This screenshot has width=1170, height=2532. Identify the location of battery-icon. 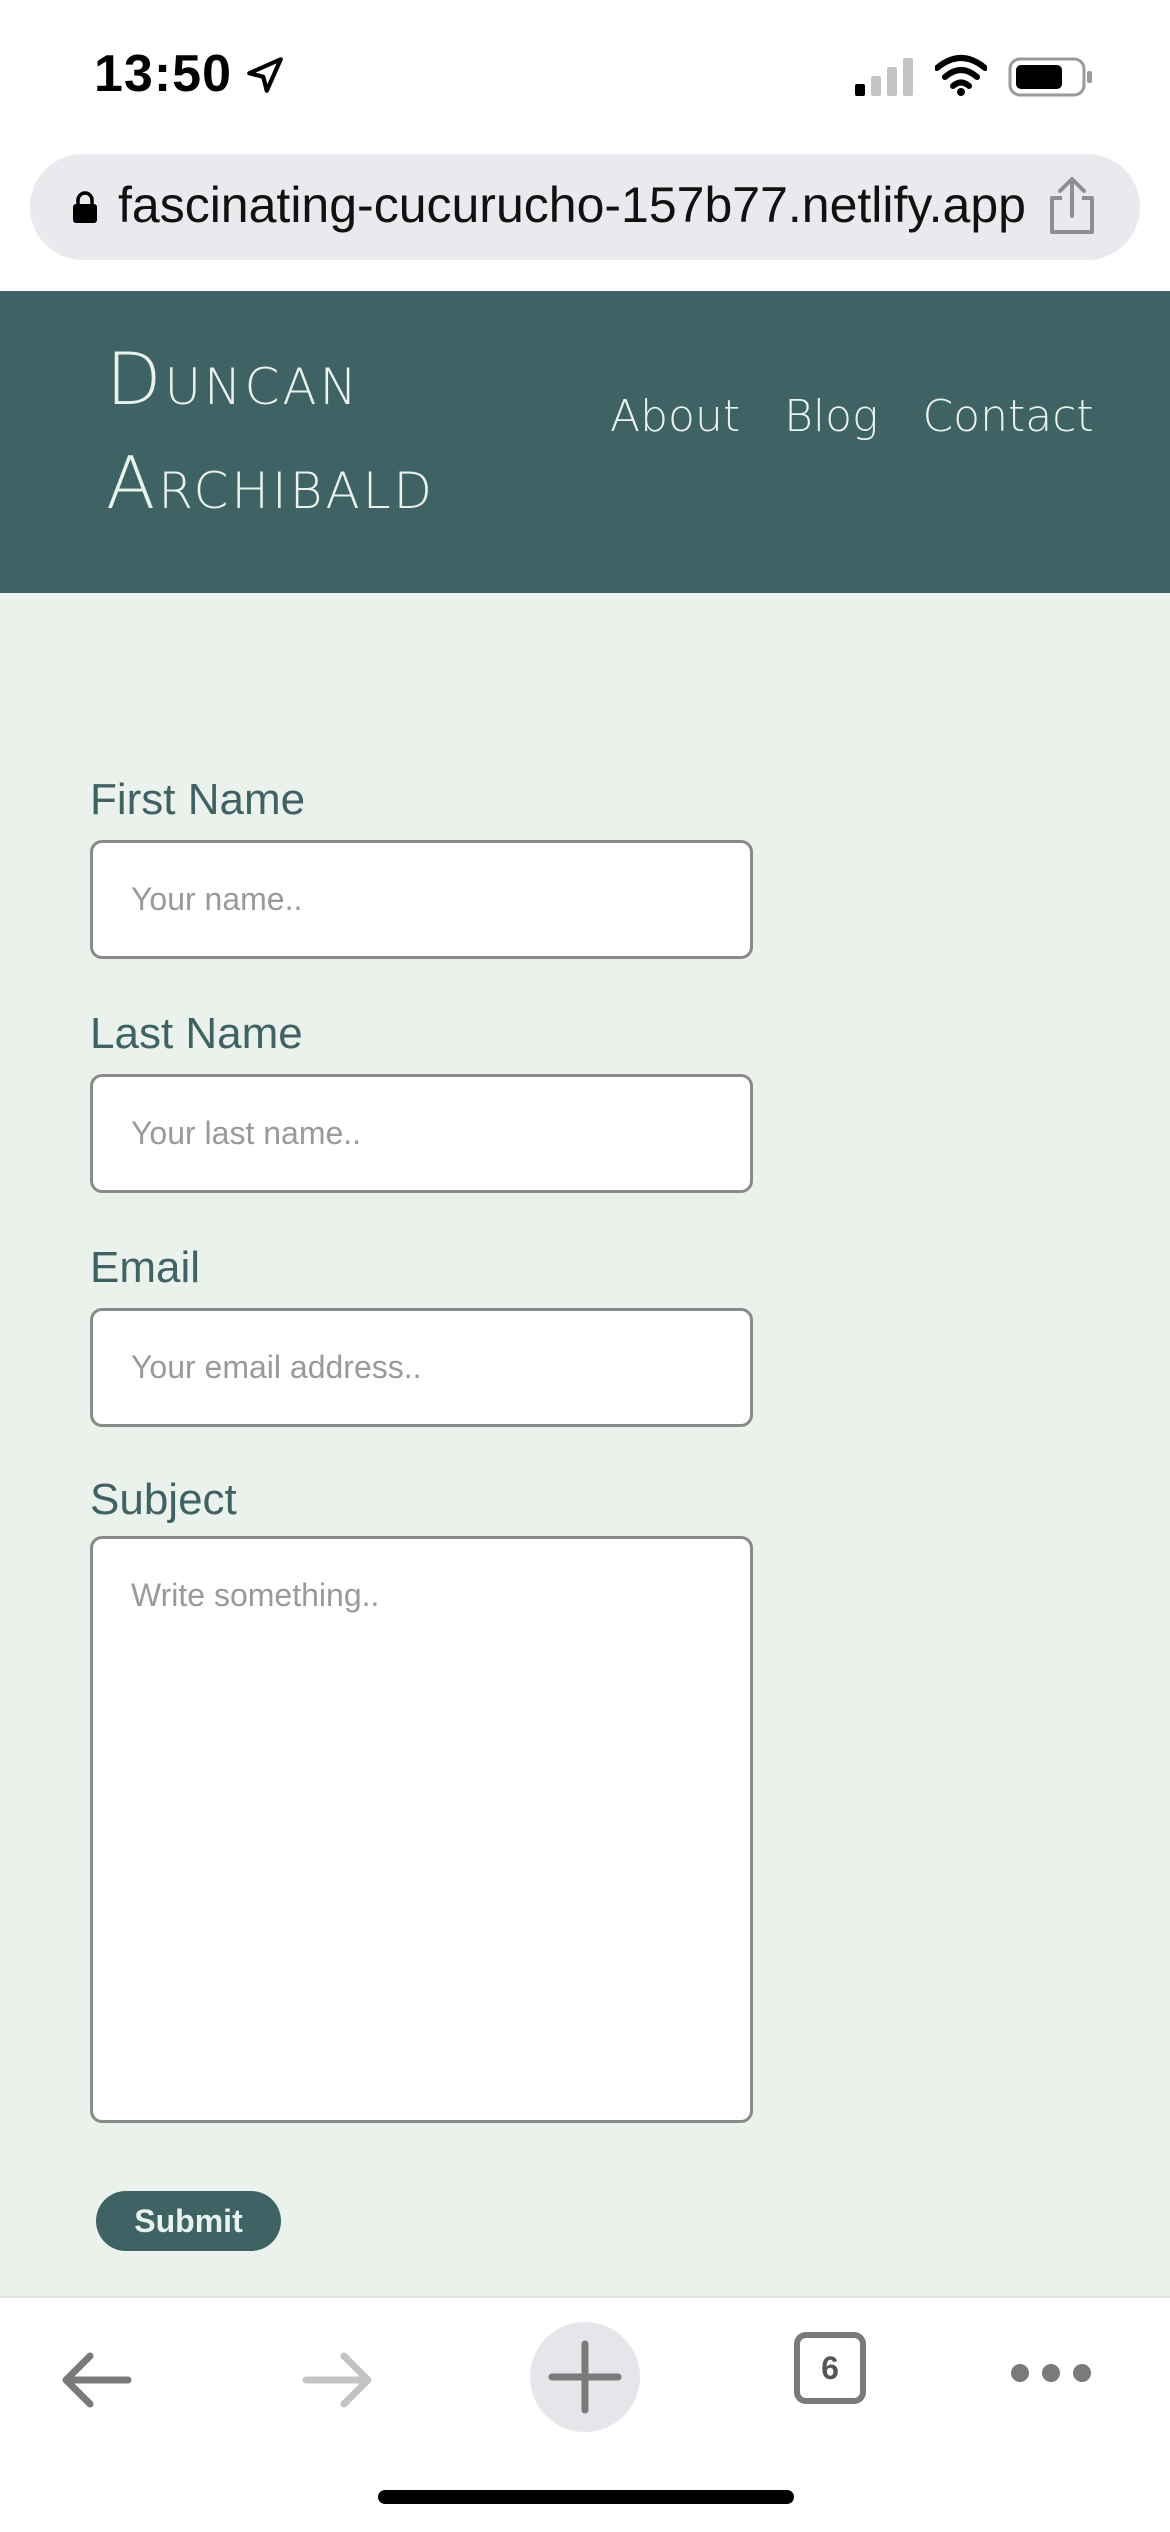
(1050, 77).